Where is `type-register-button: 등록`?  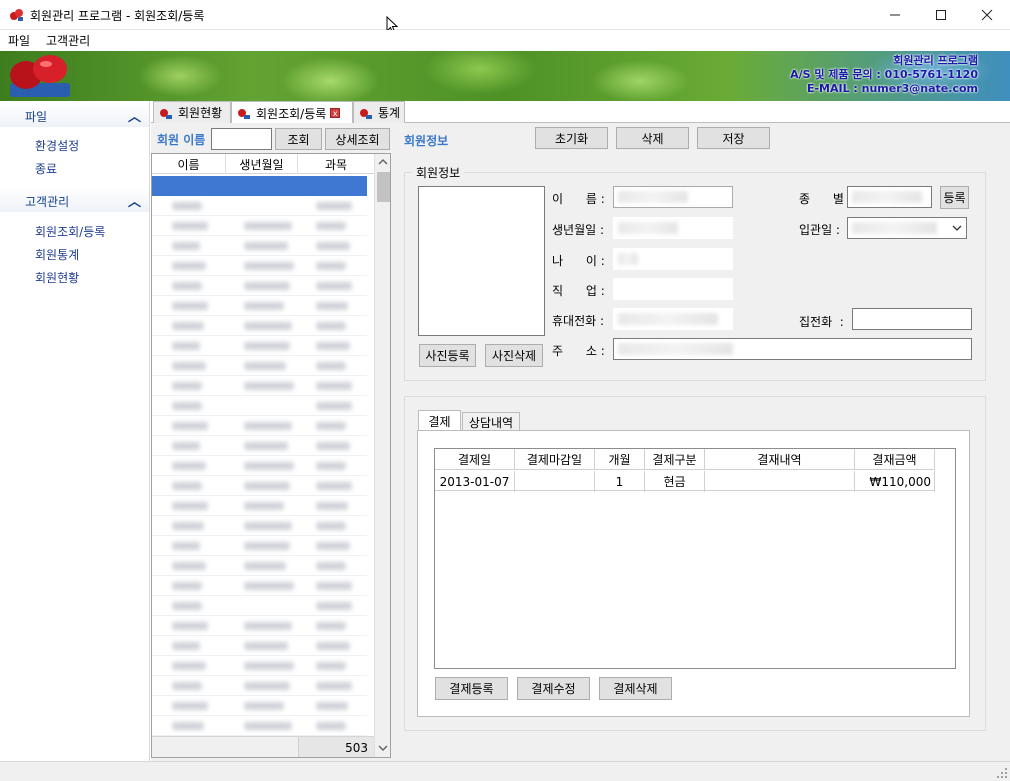
type-register-button: 등록 is located at coordinates (954, 197).